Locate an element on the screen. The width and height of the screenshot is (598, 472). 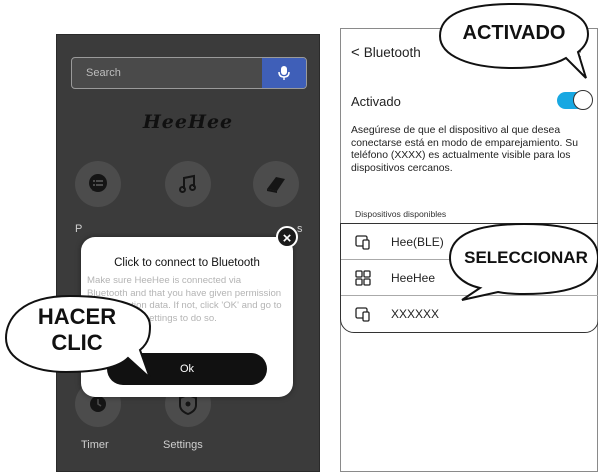
ok-button: Ok is located at coordinates (187, 369).